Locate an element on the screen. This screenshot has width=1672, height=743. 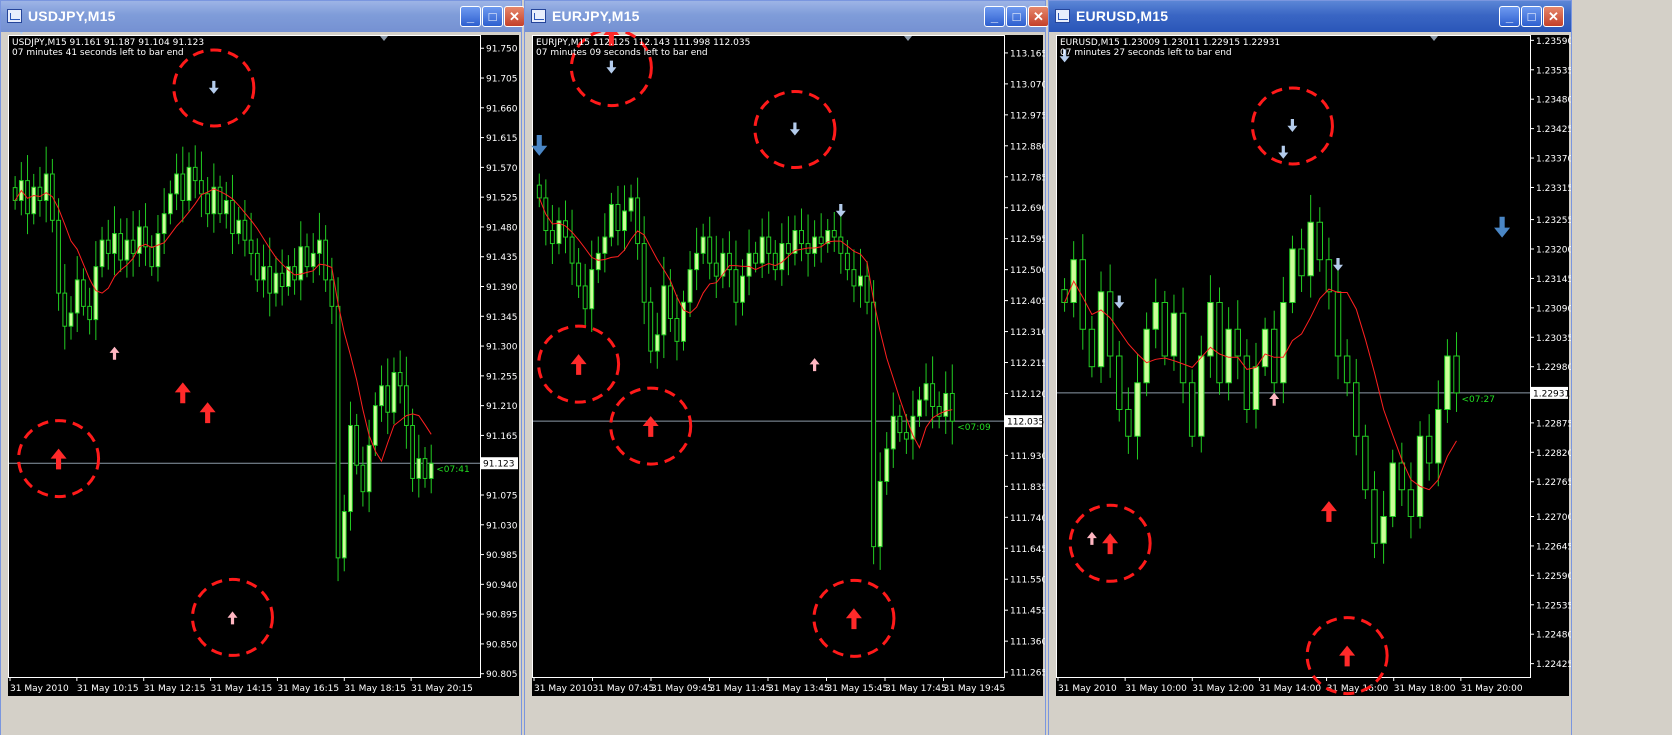
window-titlebar: EURUSD,M15 _ □ ✕ is located at coordinates (1310, 16).